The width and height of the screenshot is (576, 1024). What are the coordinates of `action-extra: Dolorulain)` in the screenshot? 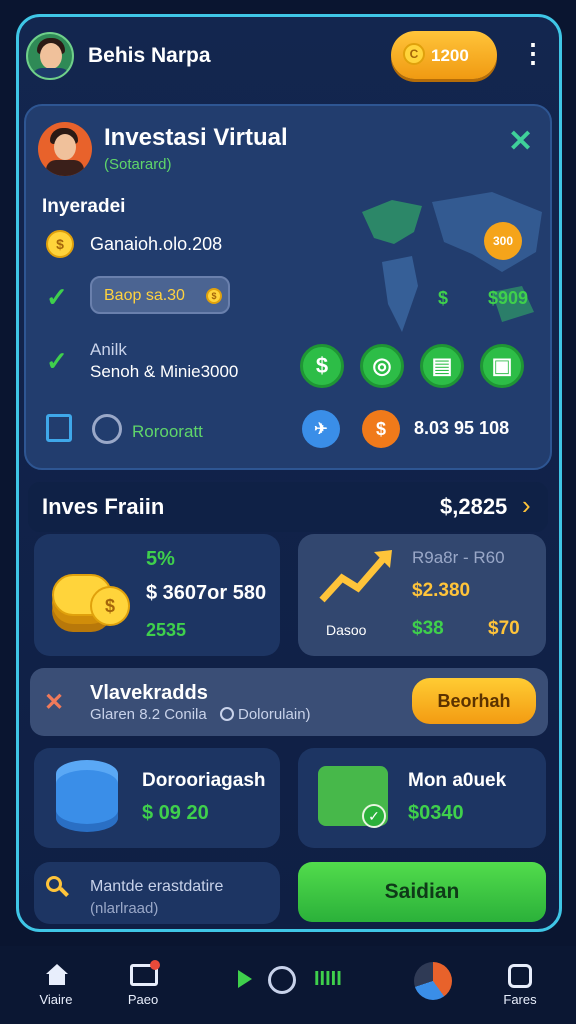 It's located at (274, 714).